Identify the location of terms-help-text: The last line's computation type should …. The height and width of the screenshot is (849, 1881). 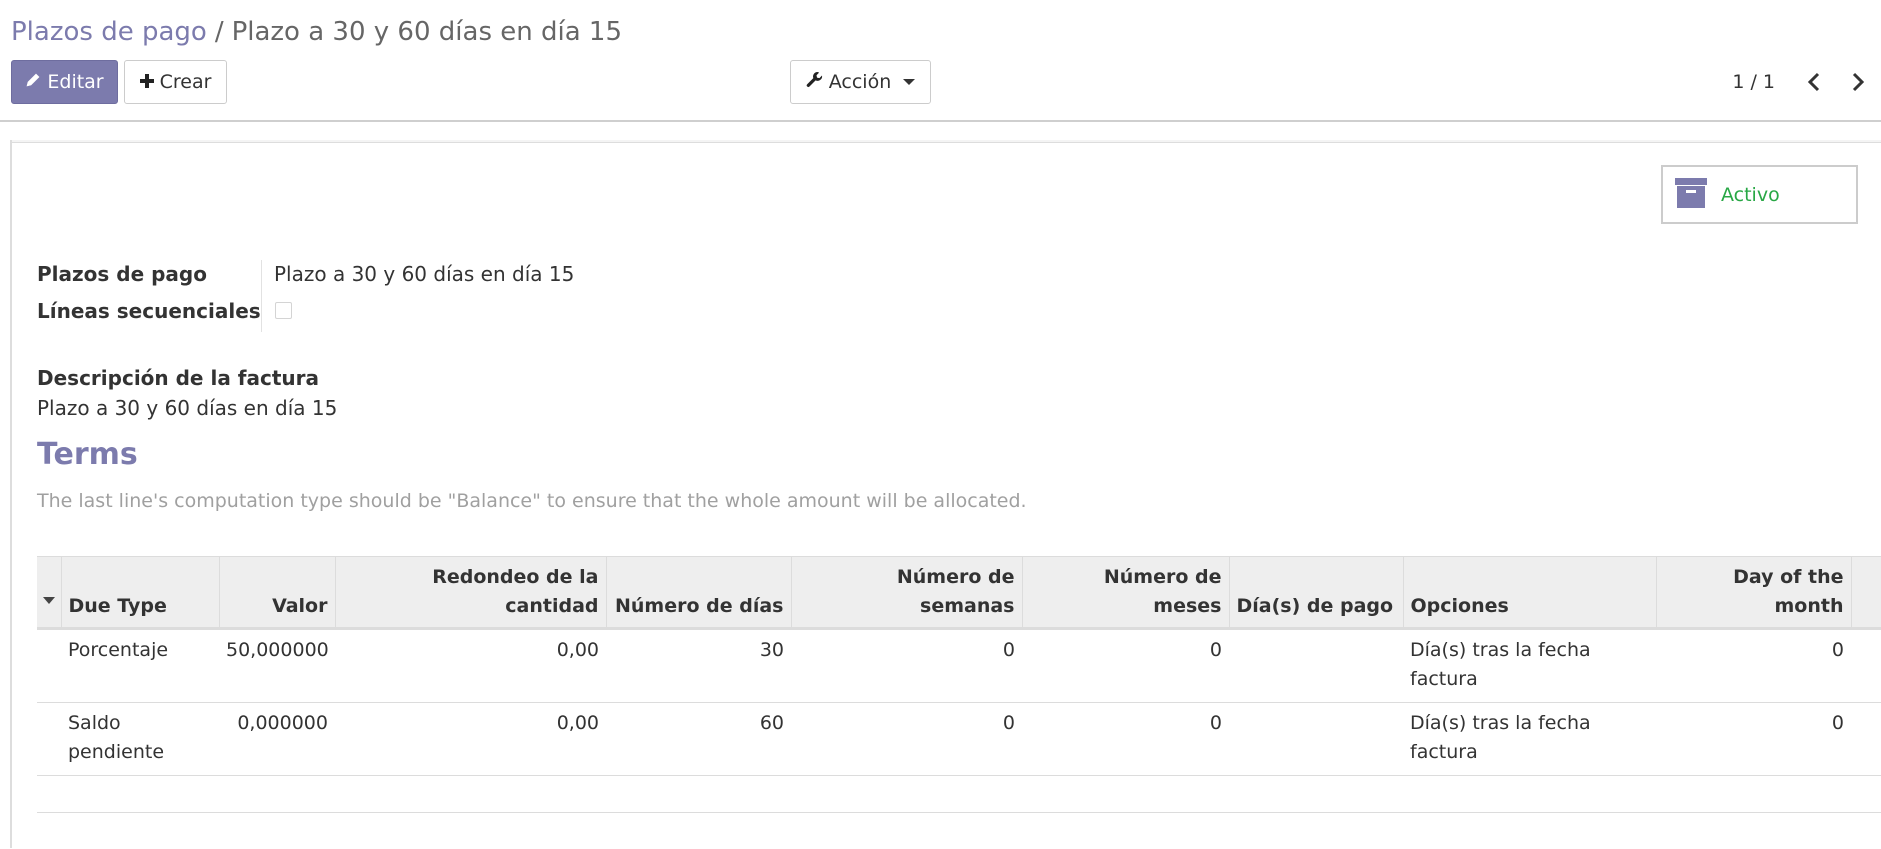
(532, 501).